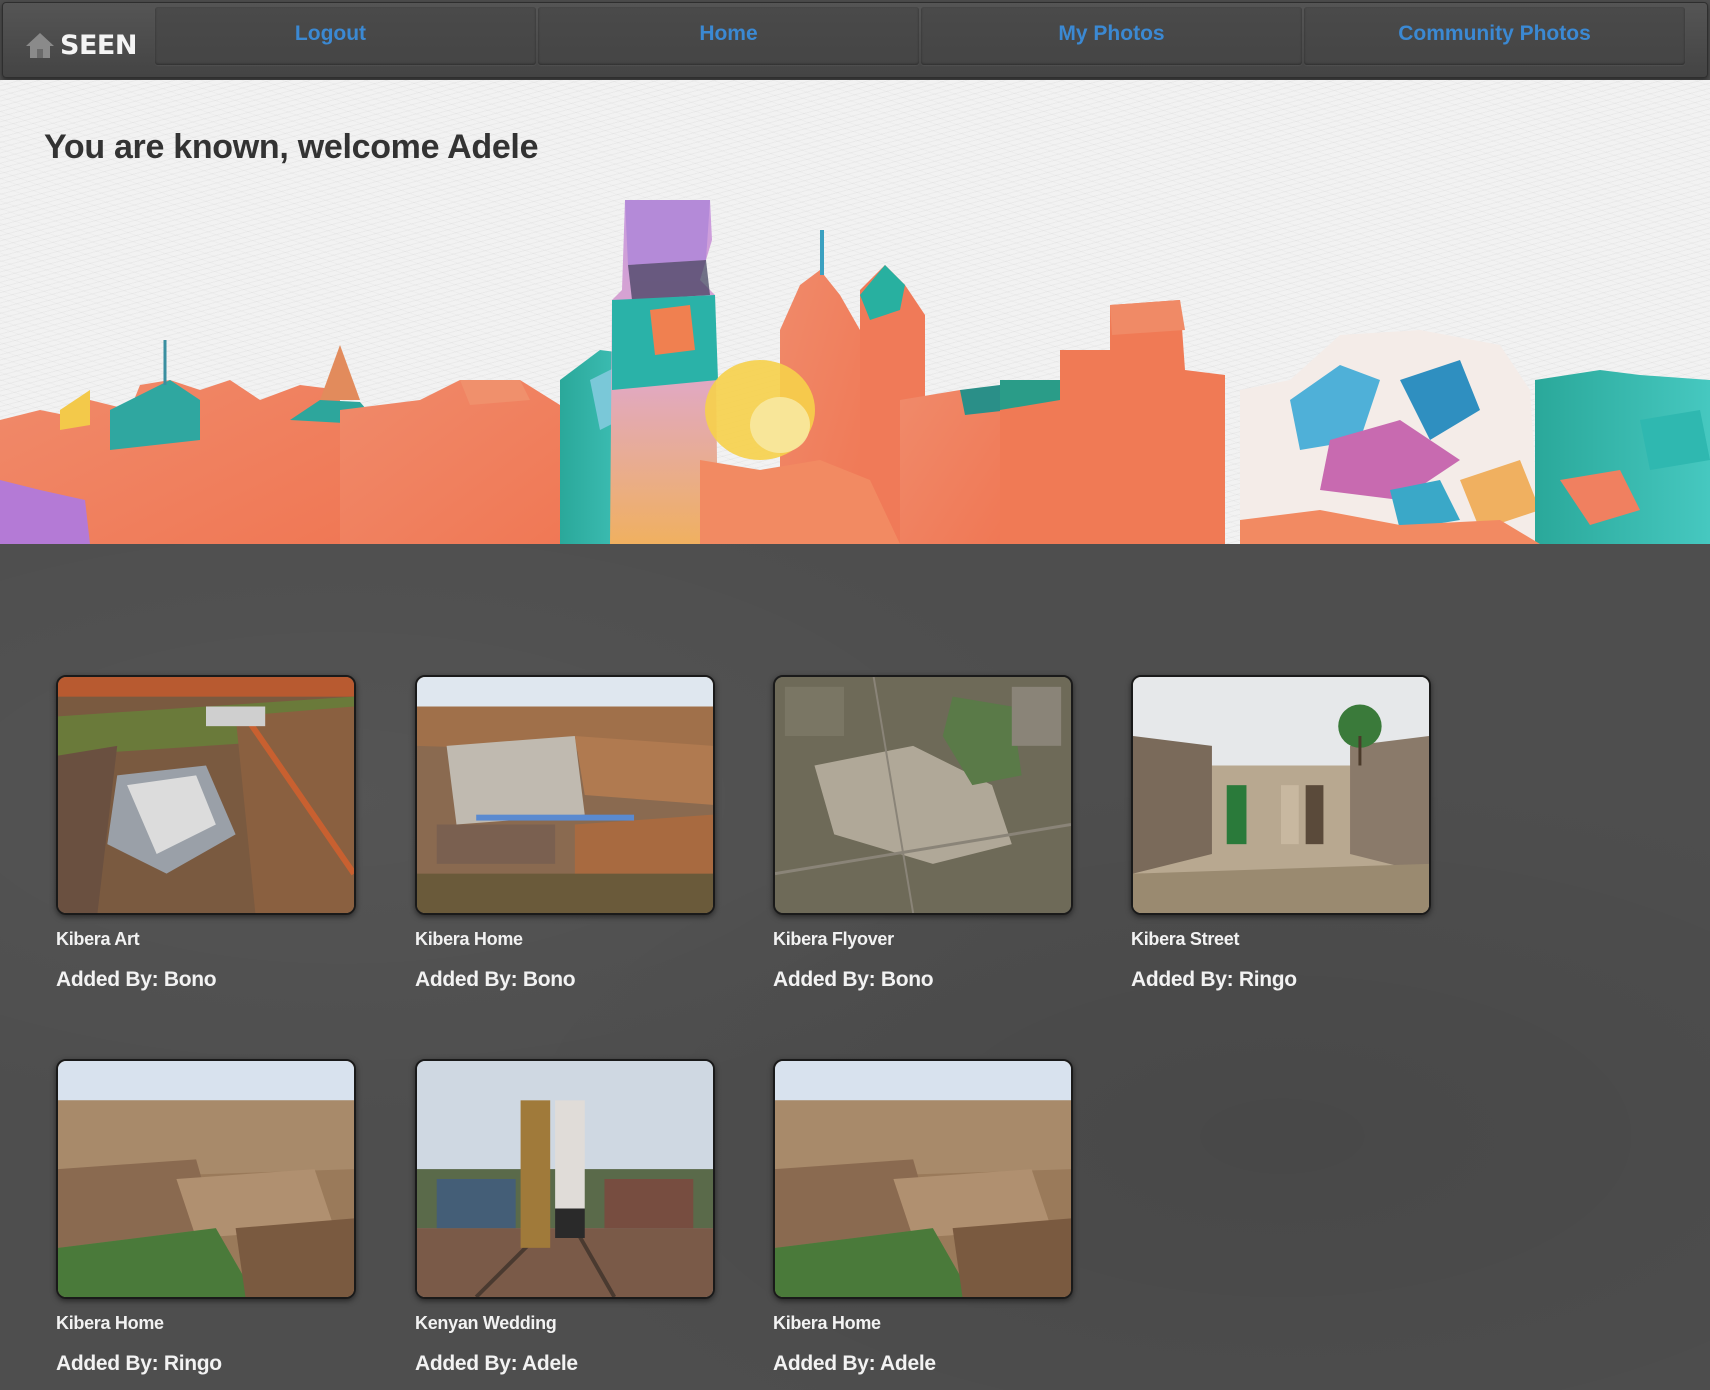 The height and width of the screenshot is (1390, 1710). I want to click on photo-card: Kibera Art Added By: Bono, so click(206, 833).